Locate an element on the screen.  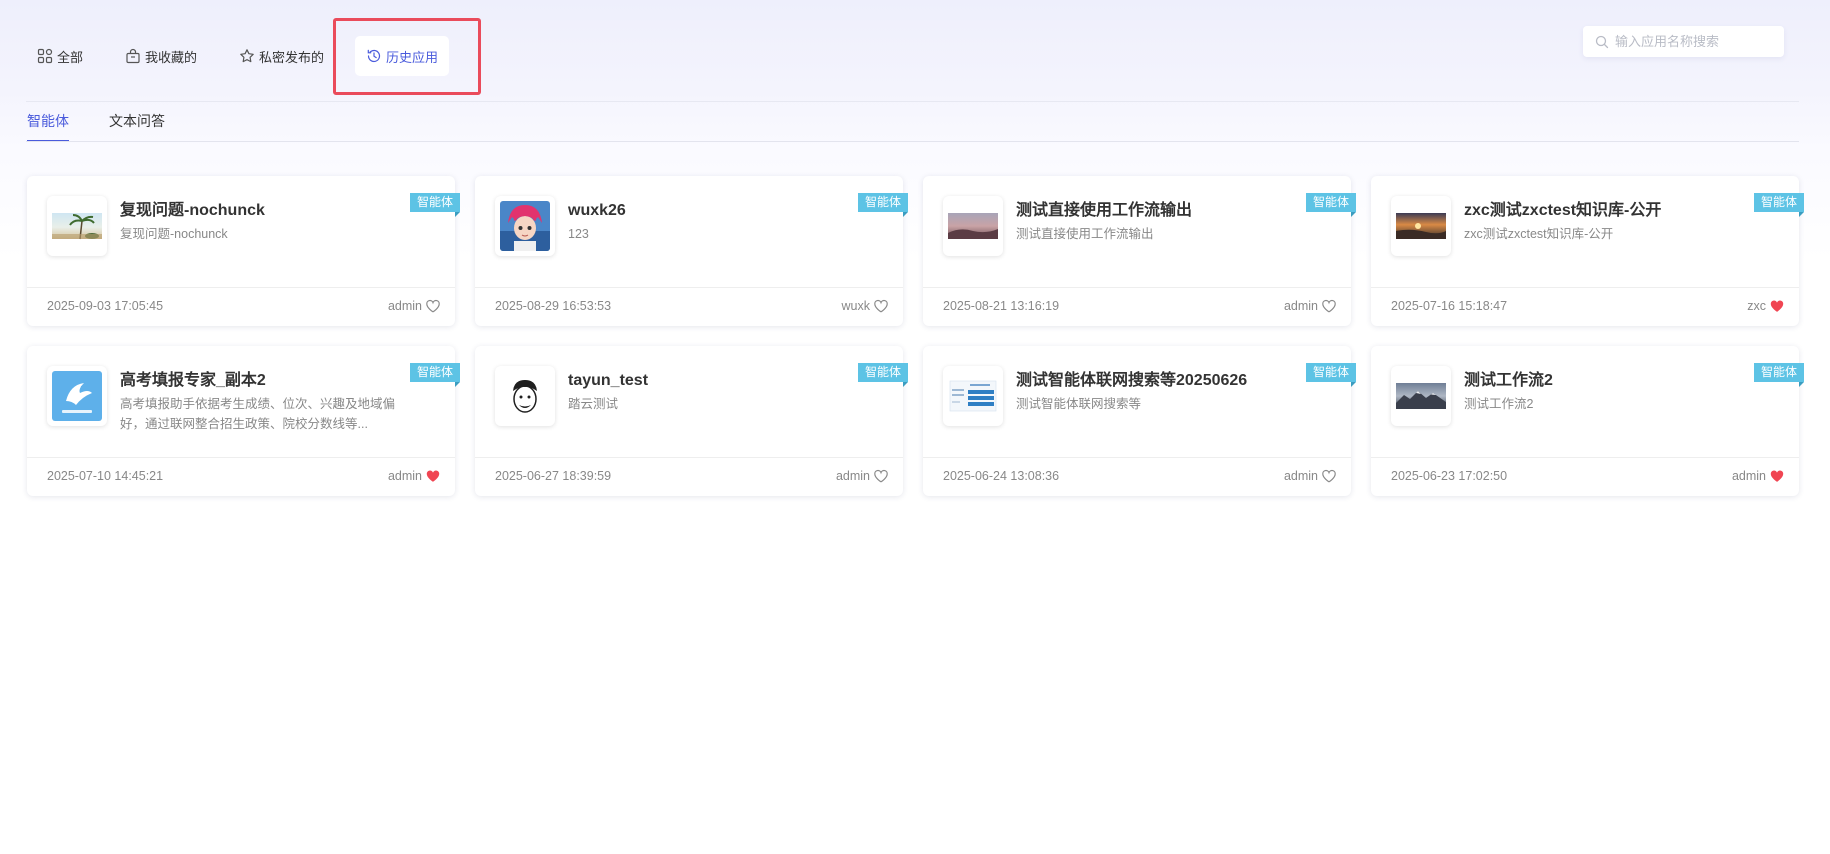
app-title: 测试直接使用工作流输出 is located at coordinates (1104, 210).